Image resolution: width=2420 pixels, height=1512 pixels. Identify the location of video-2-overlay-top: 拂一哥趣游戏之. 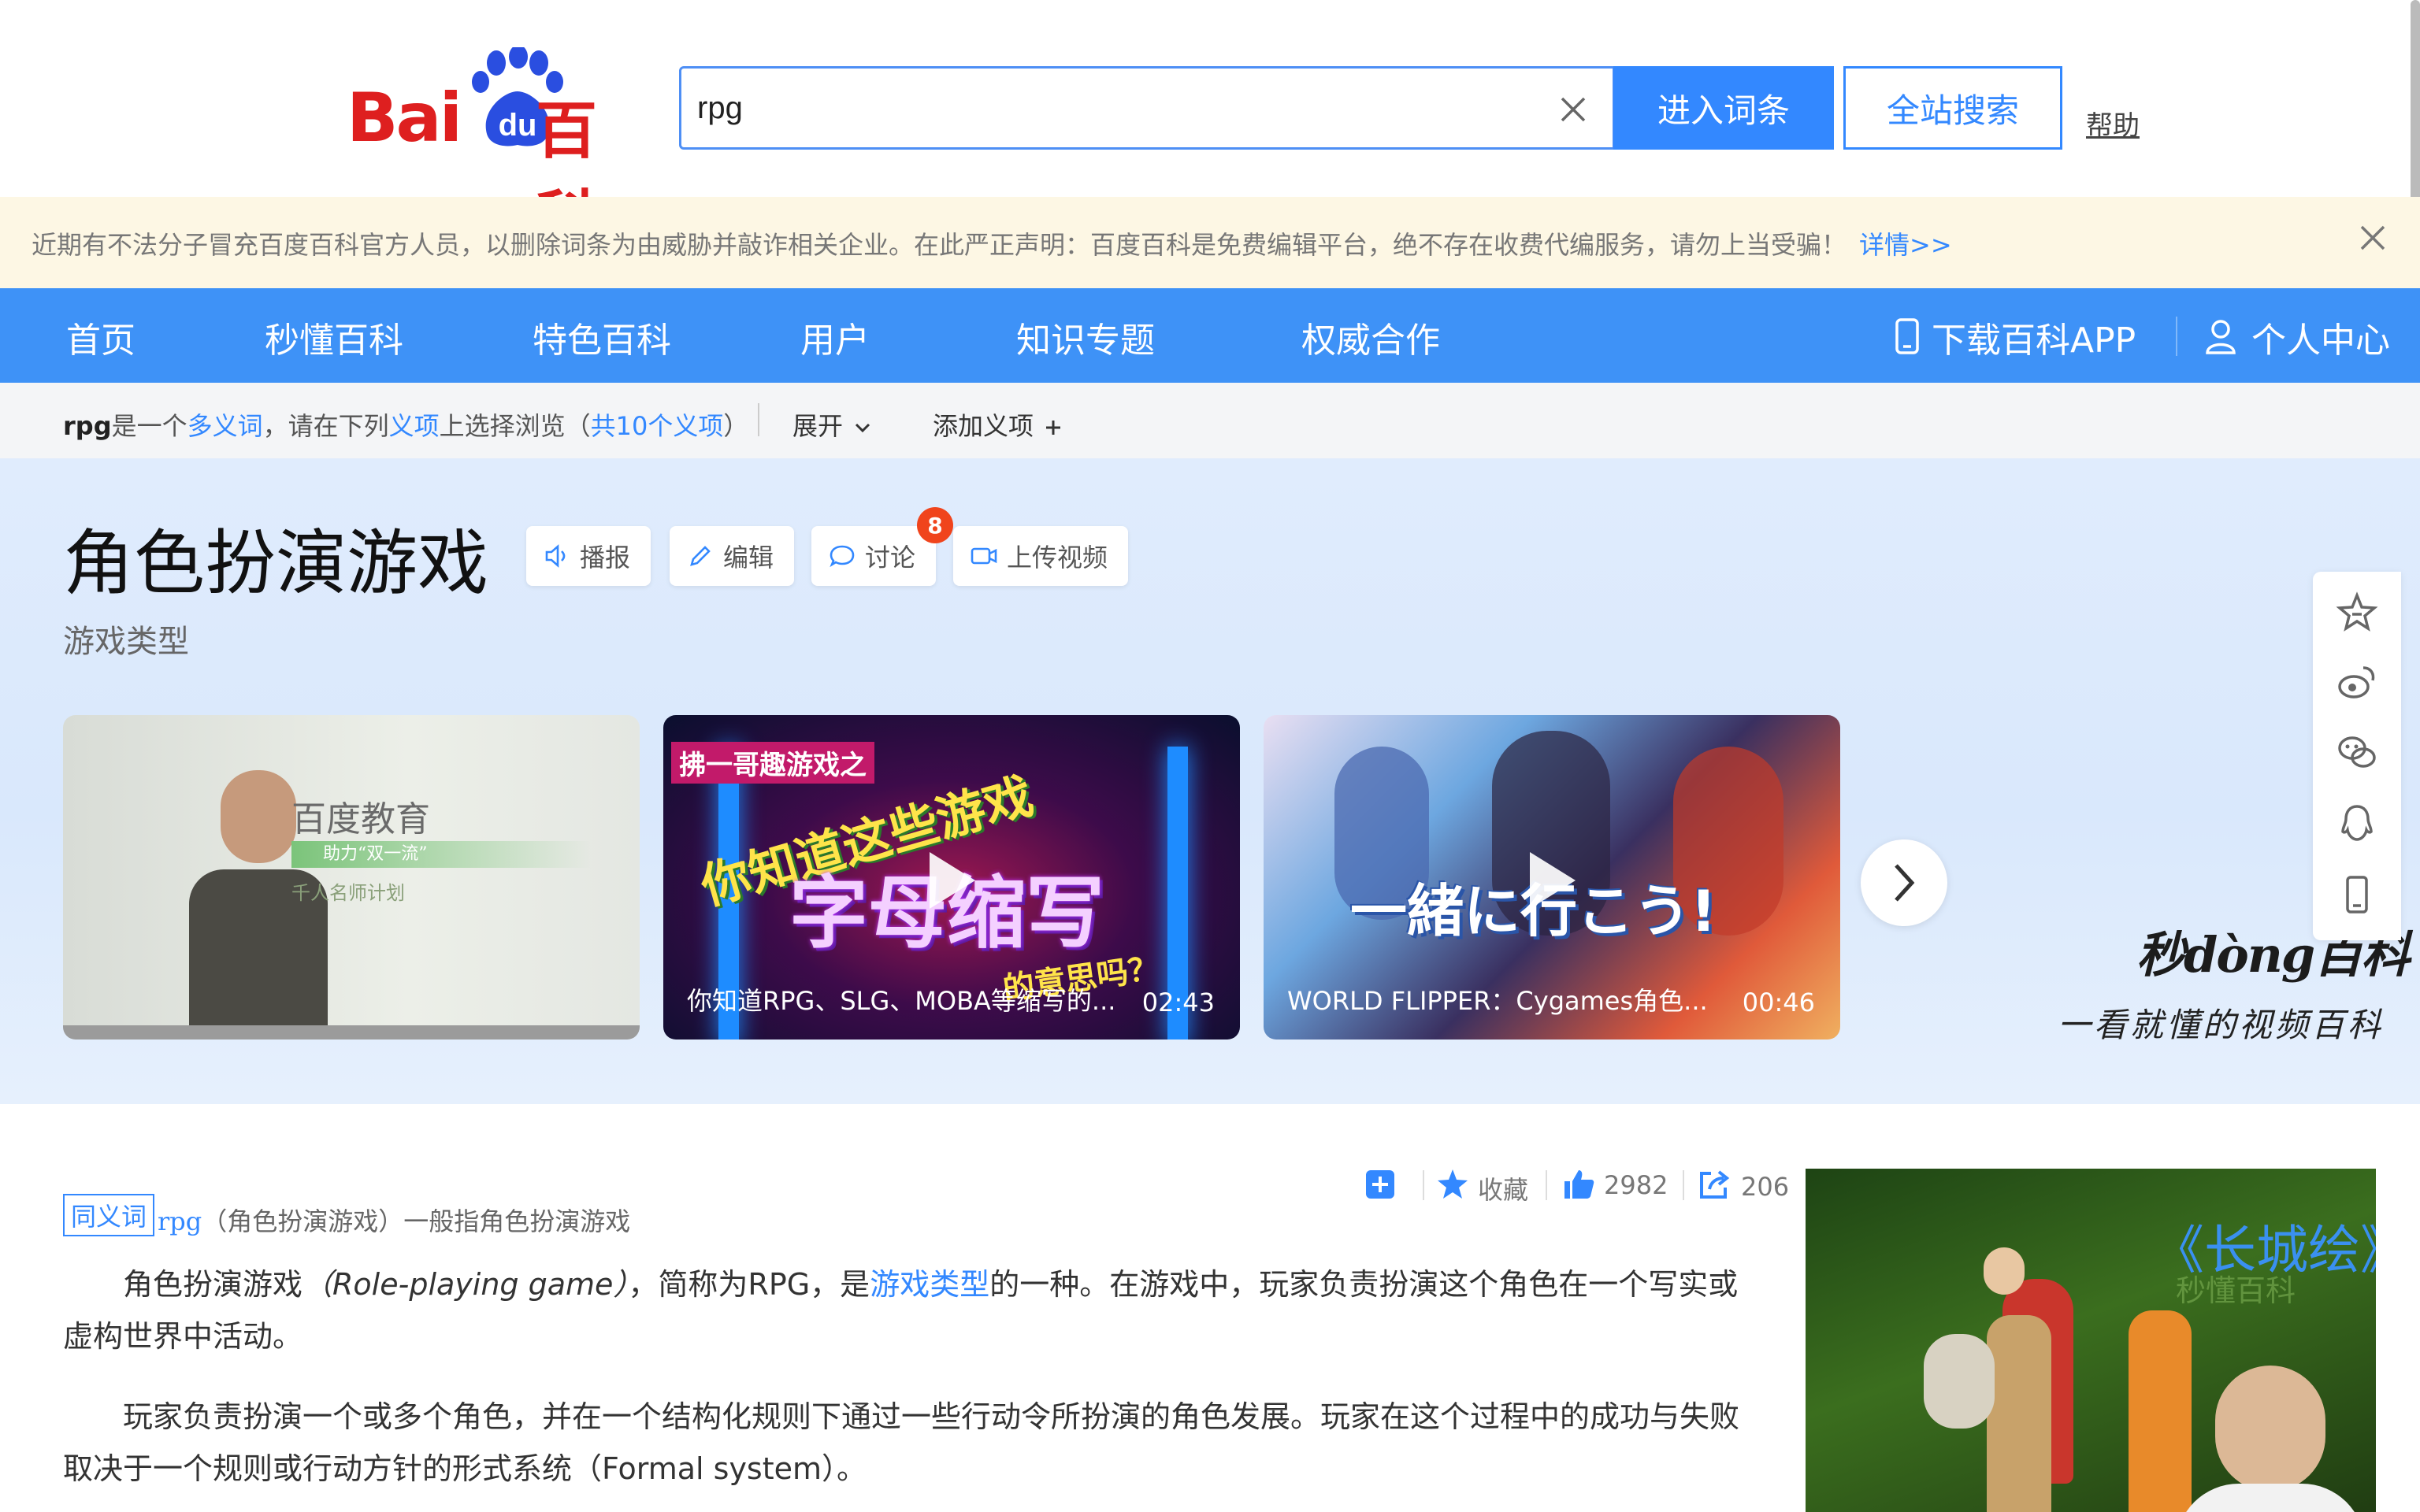
(772, 763).